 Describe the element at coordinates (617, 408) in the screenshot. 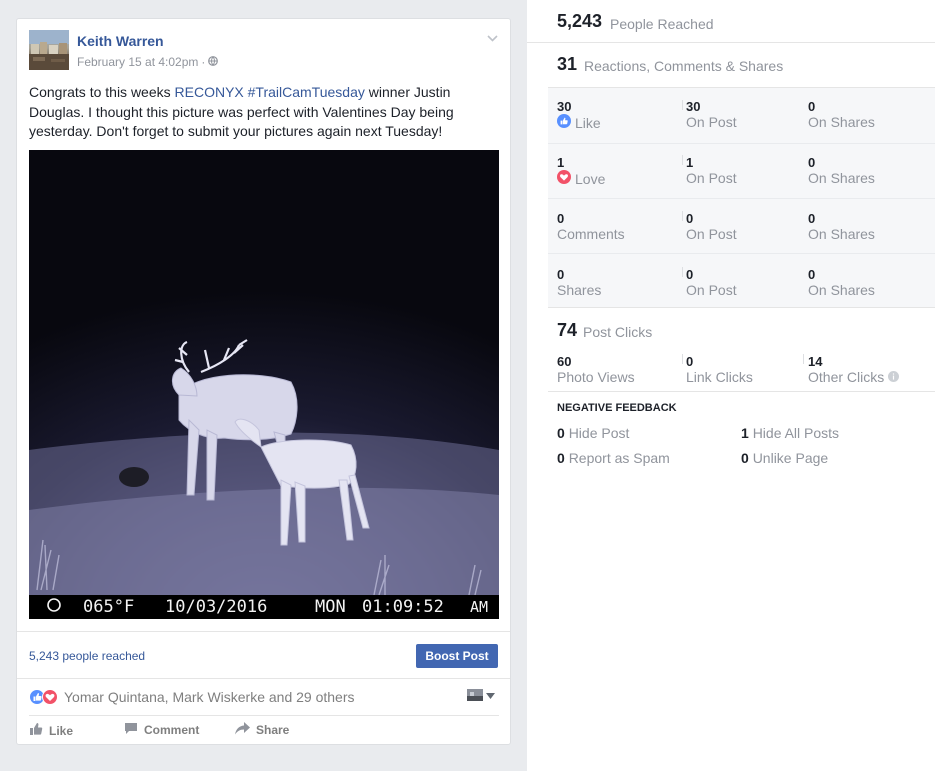

I see `negative-feedback-title: NEGATIVE FEEDBACK` at that location.